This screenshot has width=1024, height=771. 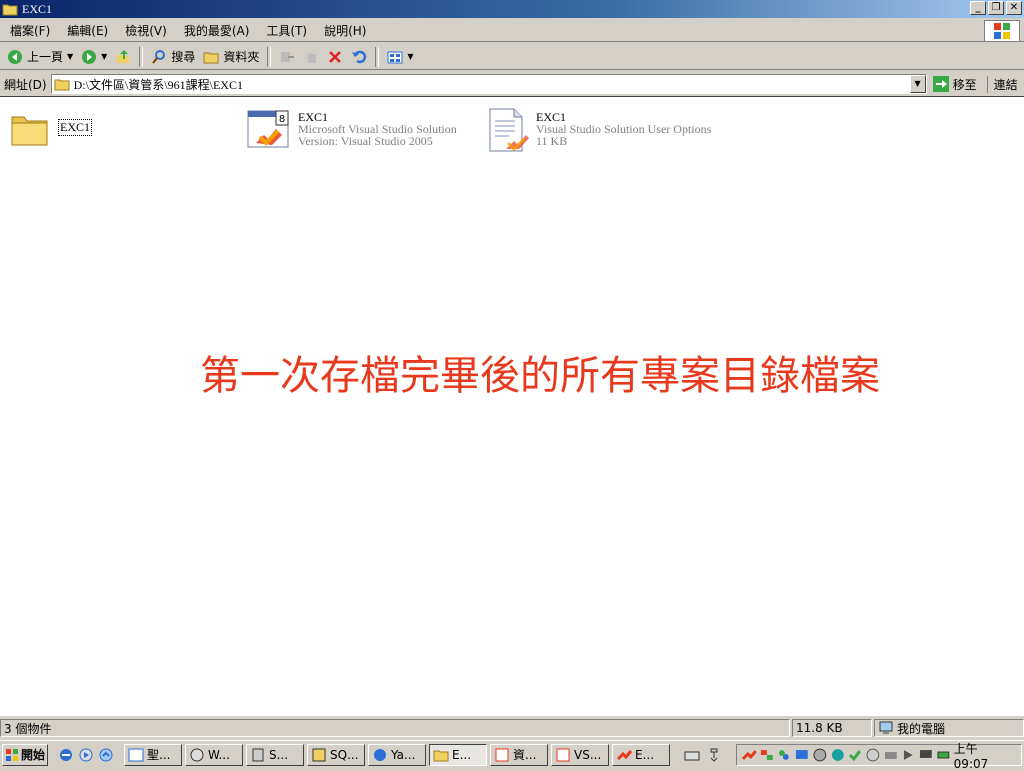 What do you see at coordinates (984, 755) in the screenshot?
I see `clock: 上午 09:07` at bounding box center [984, 755].